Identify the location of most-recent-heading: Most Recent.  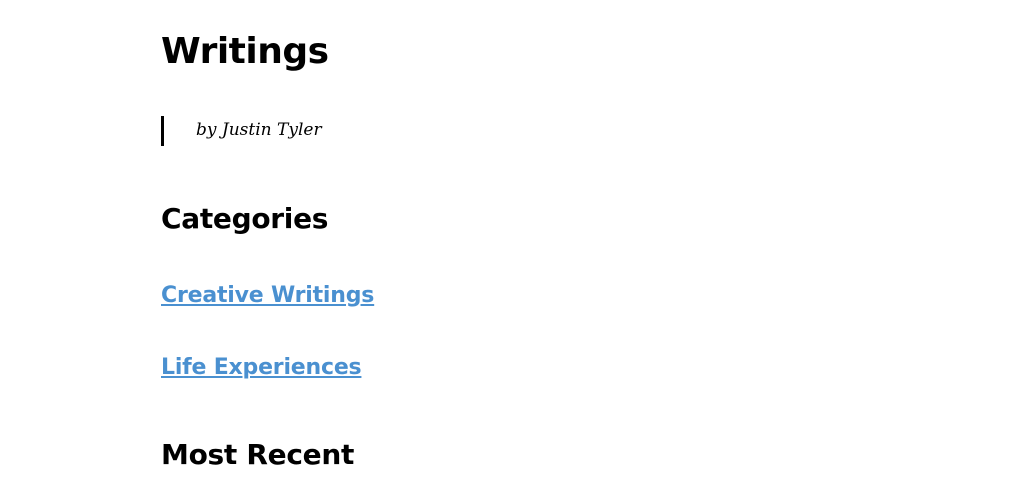
(258, 454).